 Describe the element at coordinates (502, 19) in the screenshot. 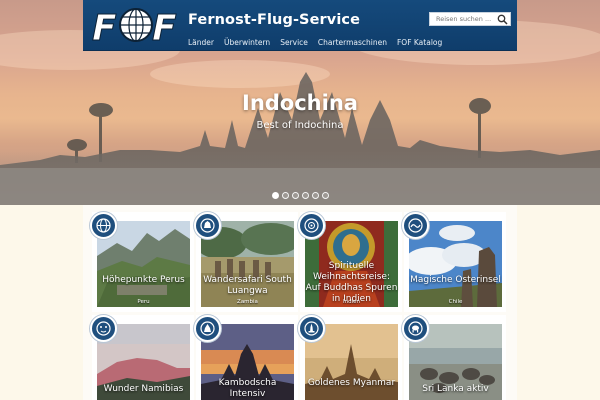

I see `search-icon` at that location.